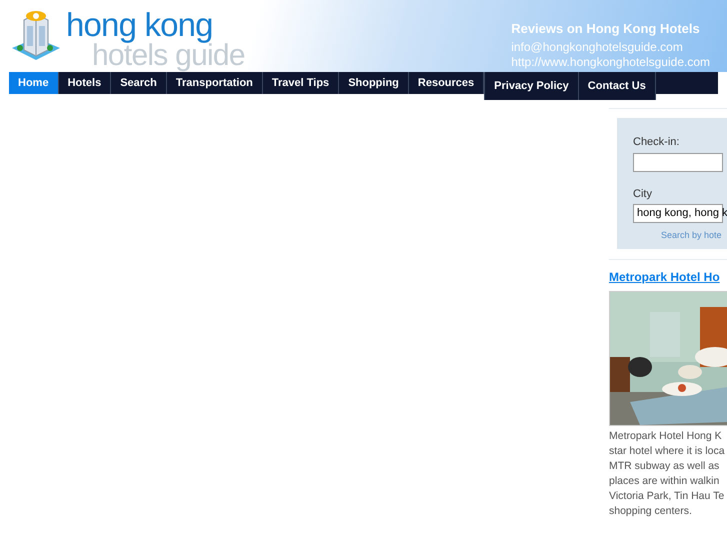  What do you see at coordinates (668, 277) in the screenshot?
I see `hotel-title-link: Metropark Hotel Ho` at bounding box center [668, 277].